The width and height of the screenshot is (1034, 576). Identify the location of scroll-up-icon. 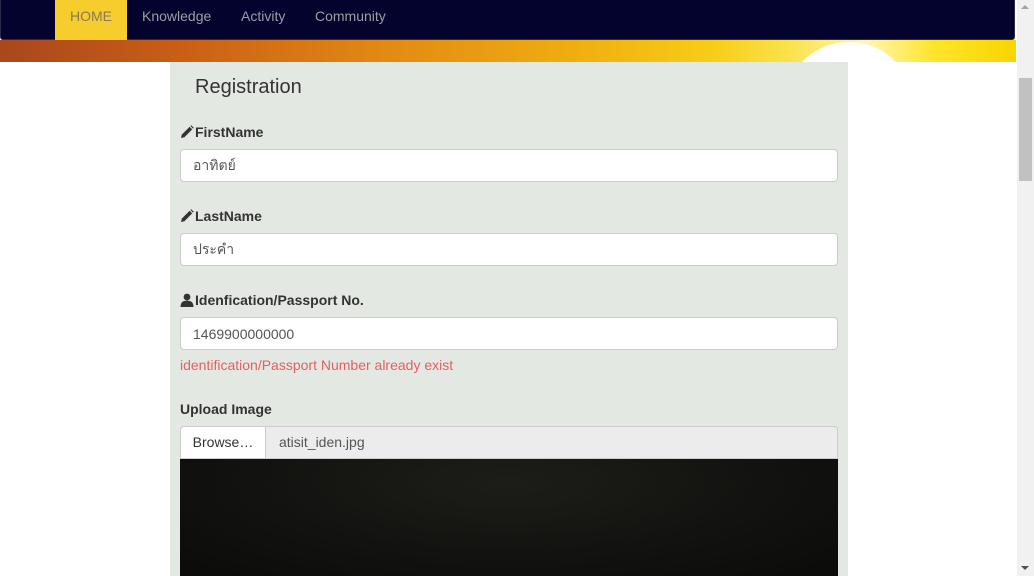
(1025, 7).